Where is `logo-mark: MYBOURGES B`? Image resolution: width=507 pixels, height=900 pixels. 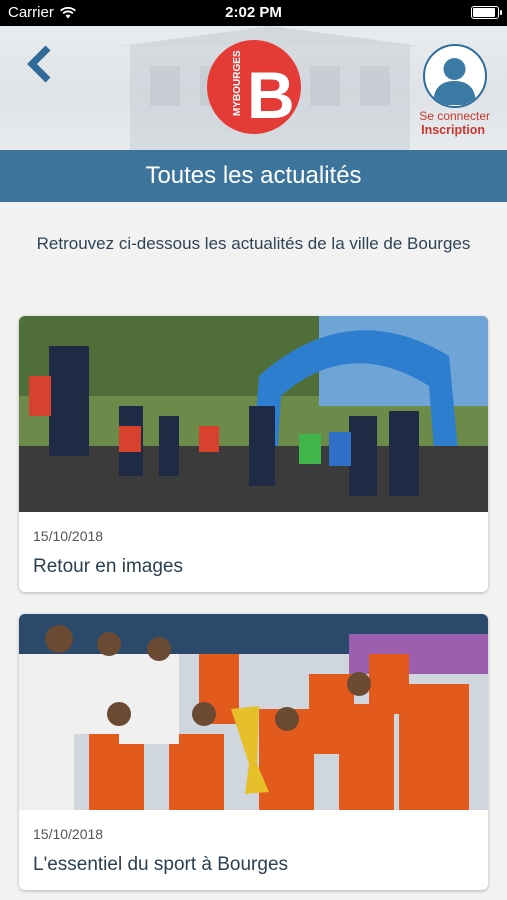 logo-mark: MYBOURGES B is located at coordinates (263, 91).